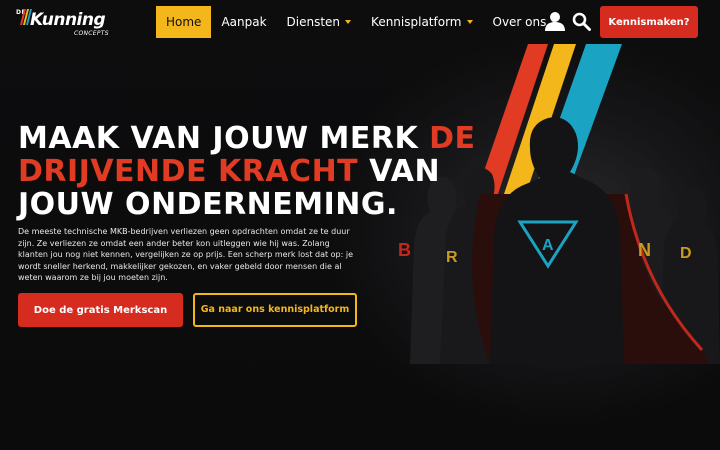 This screenshot has width=720, height=450. I want to click on nav-label: Diensten, so click(313, 22).